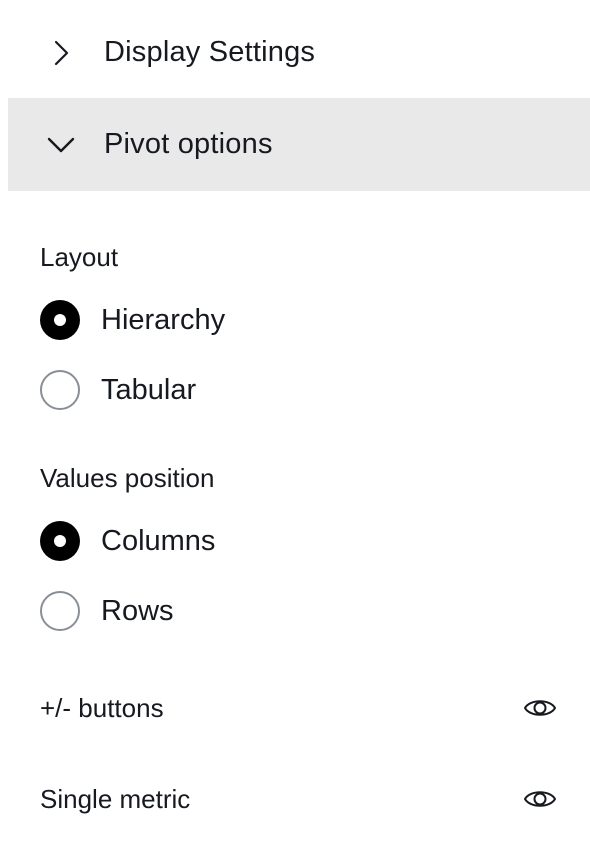 This screenshot has height=856, width=590. Describe the element at coordinates (163, 319) in the screenshot. I see `radio-label: Hierarchy` at that location.